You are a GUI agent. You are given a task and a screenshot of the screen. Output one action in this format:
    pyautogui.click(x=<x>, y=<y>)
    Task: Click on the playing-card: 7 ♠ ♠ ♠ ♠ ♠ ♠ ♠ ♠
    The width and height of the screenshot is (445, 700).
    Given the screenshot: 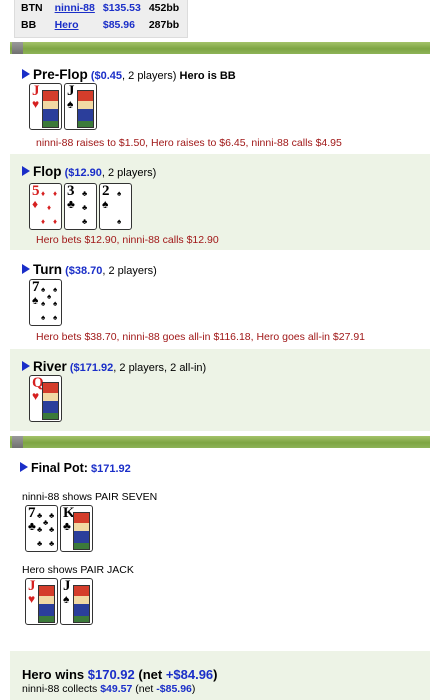 What is the action you would take?
    pyautogui.click(x=45, y=302)
    